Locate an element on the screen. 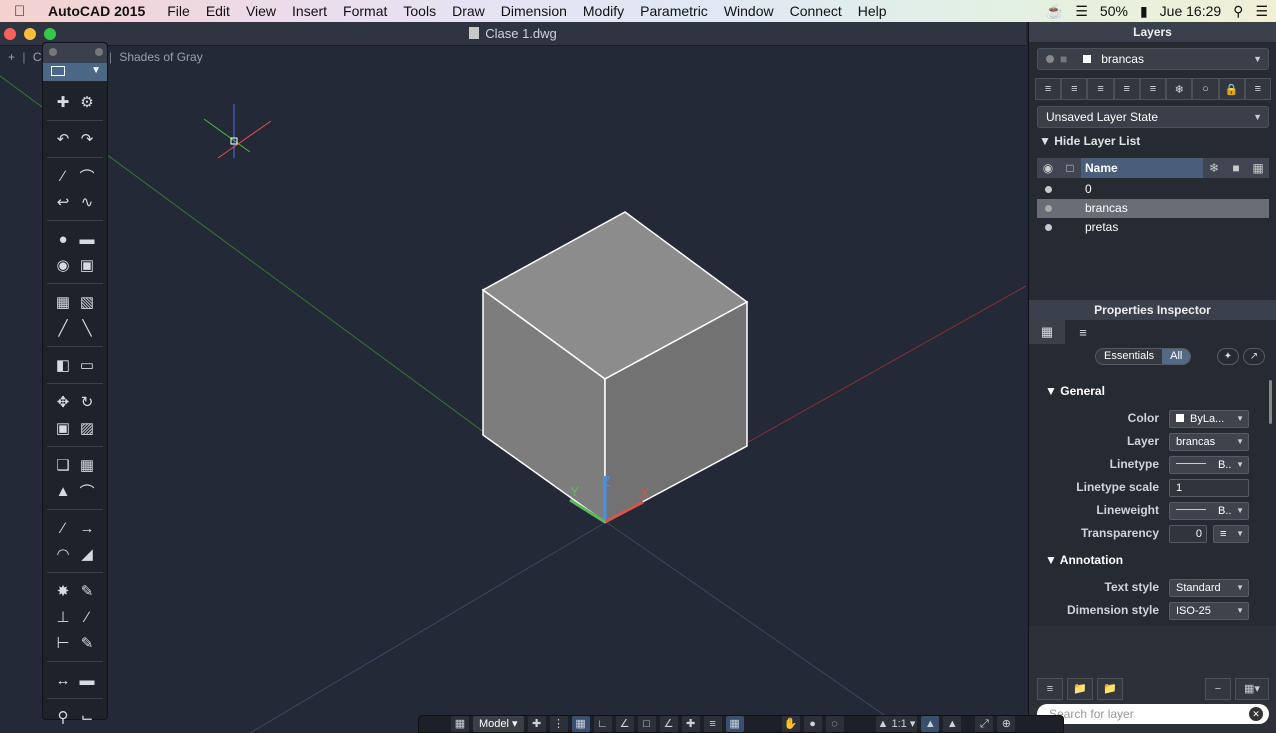  sweep-icon: ╱ is located at coordinates (63, 328).